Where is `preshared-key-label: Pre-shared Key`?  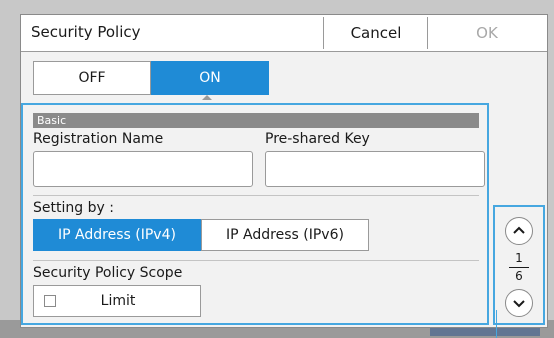
preshared-key-label: Pre-shared Key is located at coordinates (317, 139).